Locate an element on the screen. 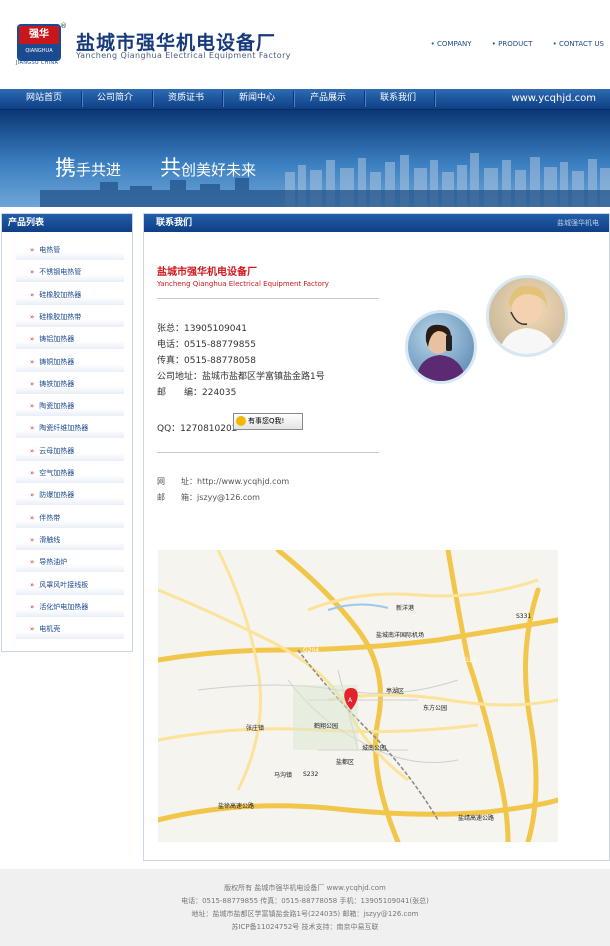 The height and width of the screenshot is (946, 610). sidebar-item: » 导热油炉 is located at coordinates (70, 564).